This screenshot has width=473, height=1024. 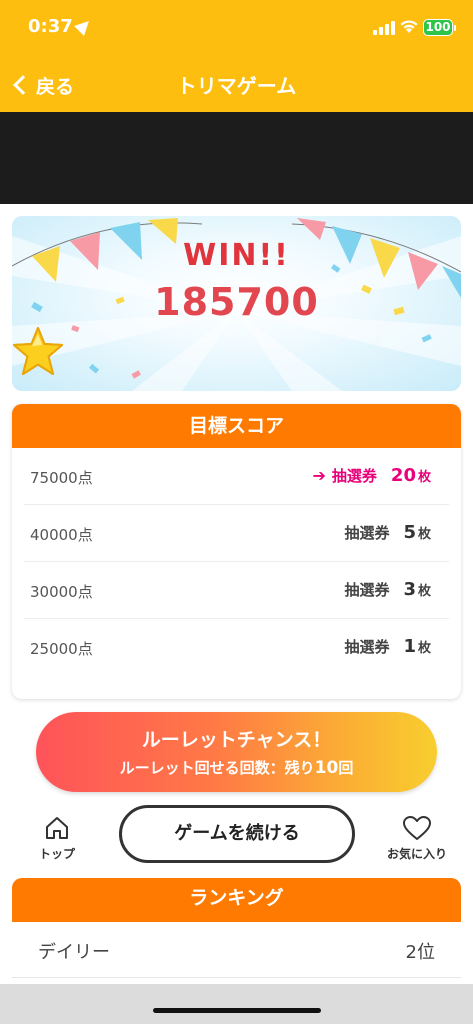 I want to click on location-arrow-icon, so click(x=84, y=26).